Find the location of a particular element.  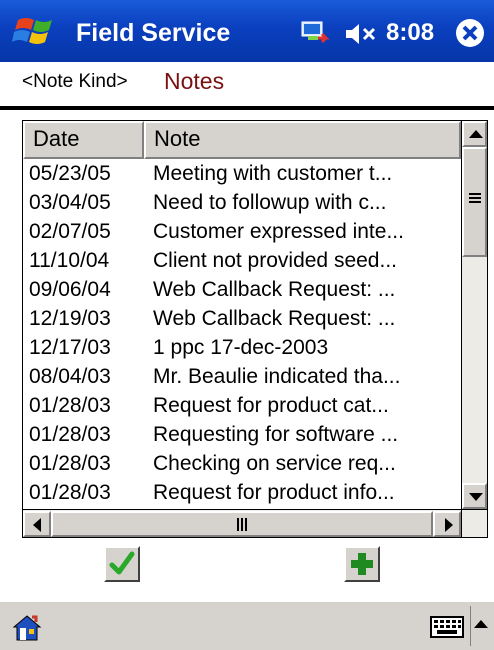

row-date: 02/07/05 is located at coordinates (70, 231).